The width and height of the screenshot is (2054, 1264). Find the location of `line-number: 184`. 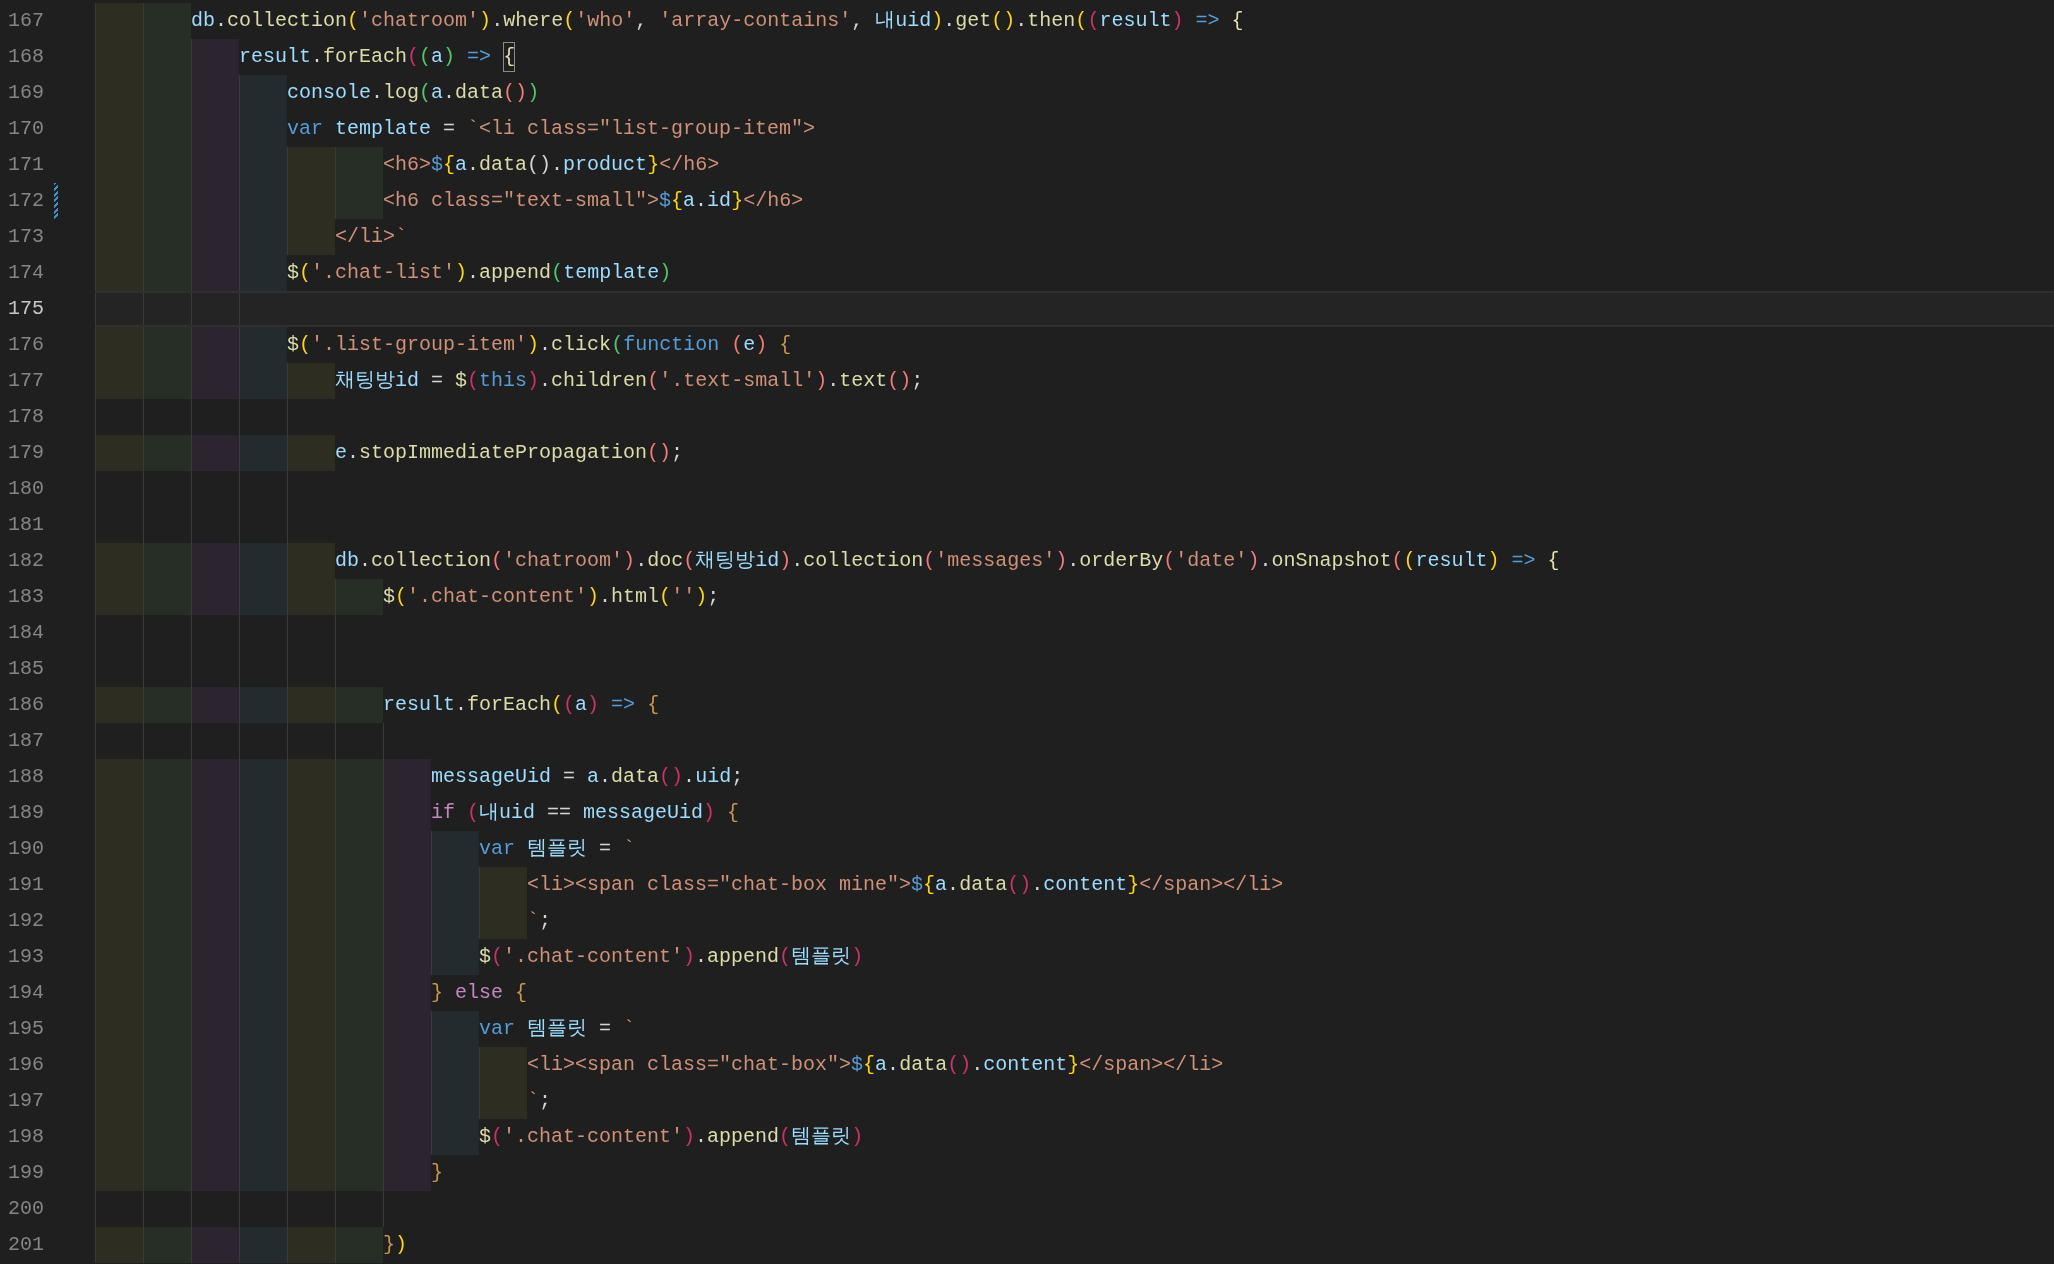

line-number: 184 is located at coordinates (25, 633).